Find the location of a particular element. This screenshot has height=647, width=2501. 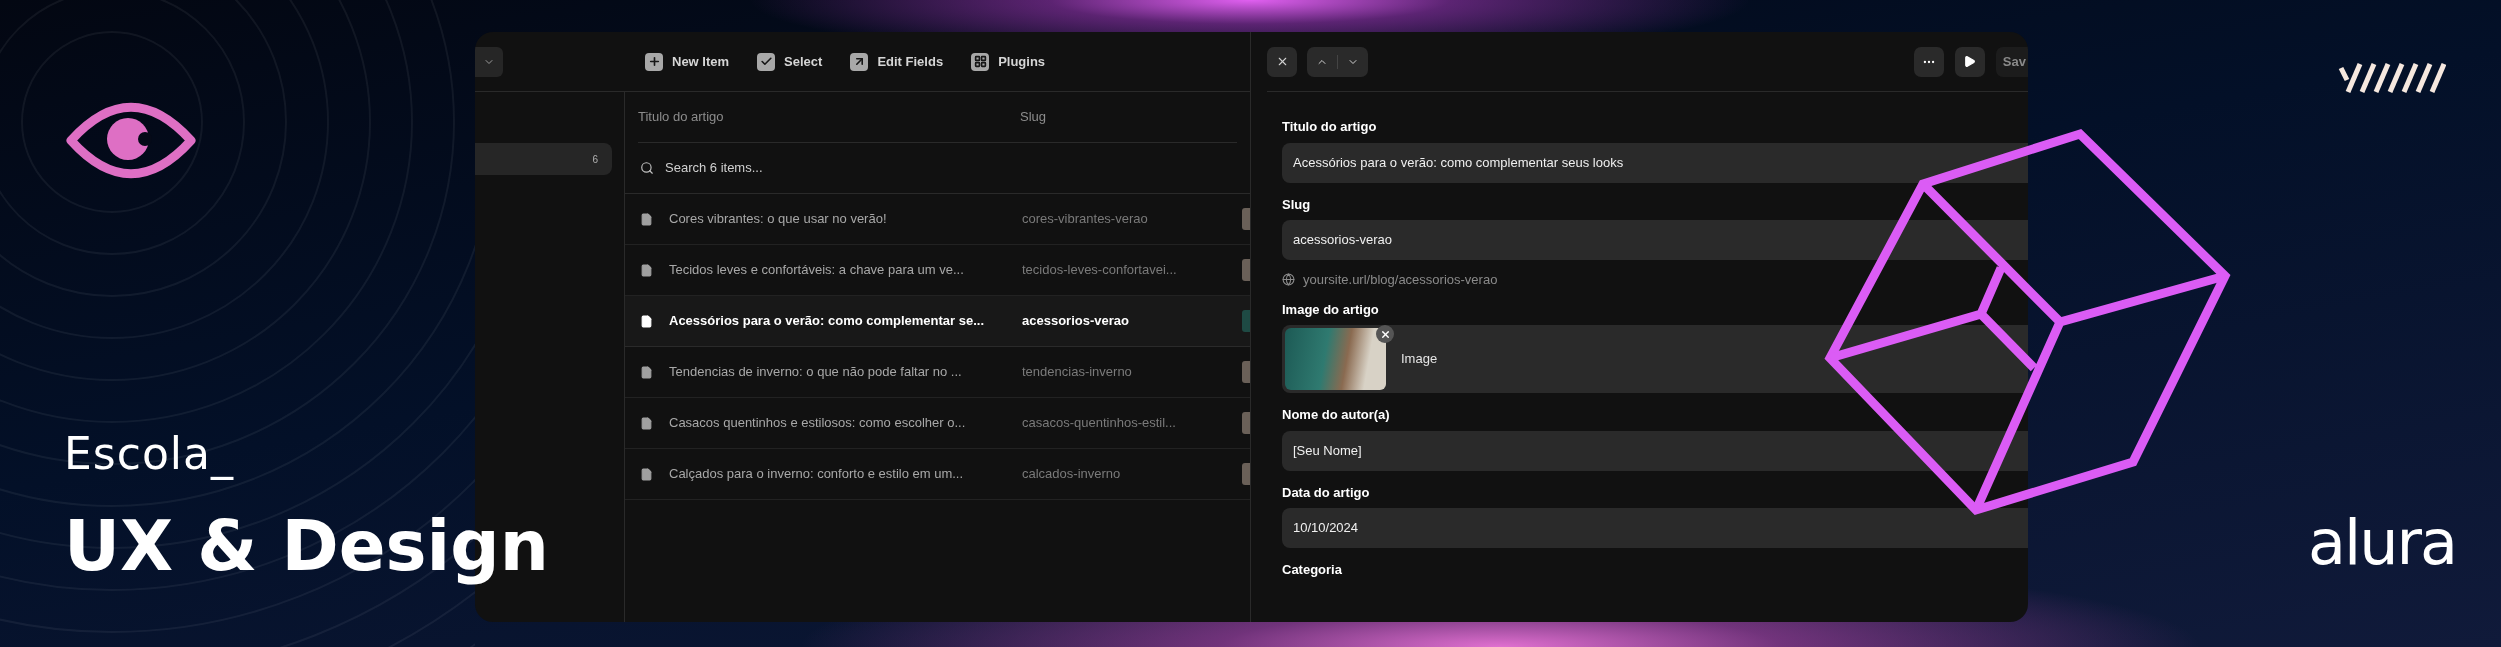

more-button is located at coordinates (1928, 61).